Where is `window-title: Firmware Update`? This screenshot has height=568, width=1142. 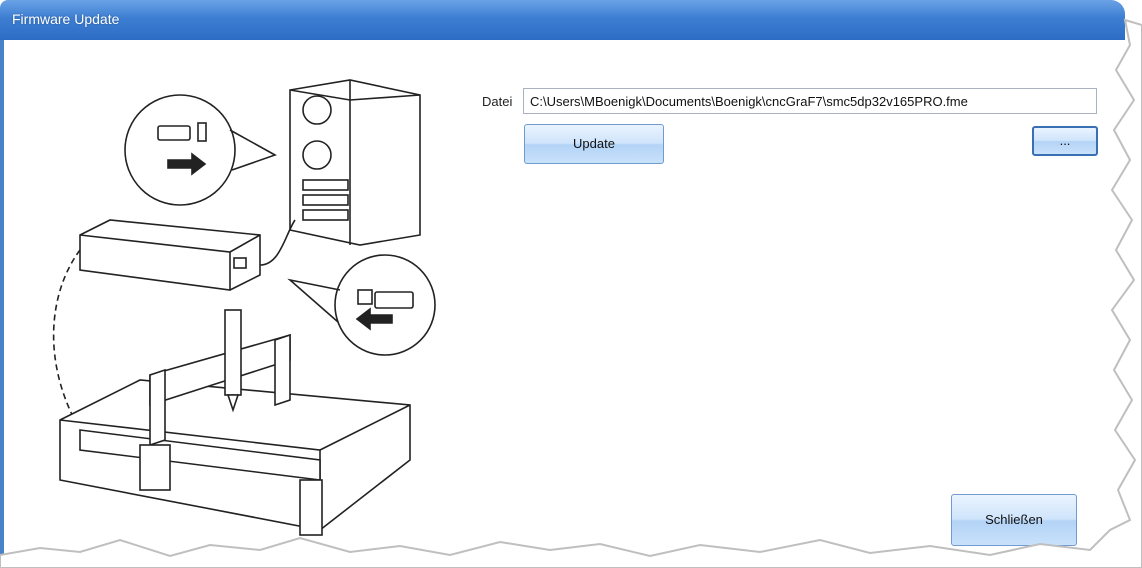 window-title: Firmware Update is located at coordinates (66, 19).